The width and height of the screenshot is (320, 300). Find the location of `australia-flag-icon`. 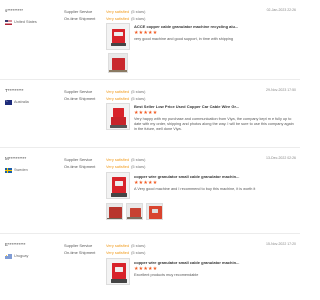

australia-flag-icon is located at coordinates (8, 102).